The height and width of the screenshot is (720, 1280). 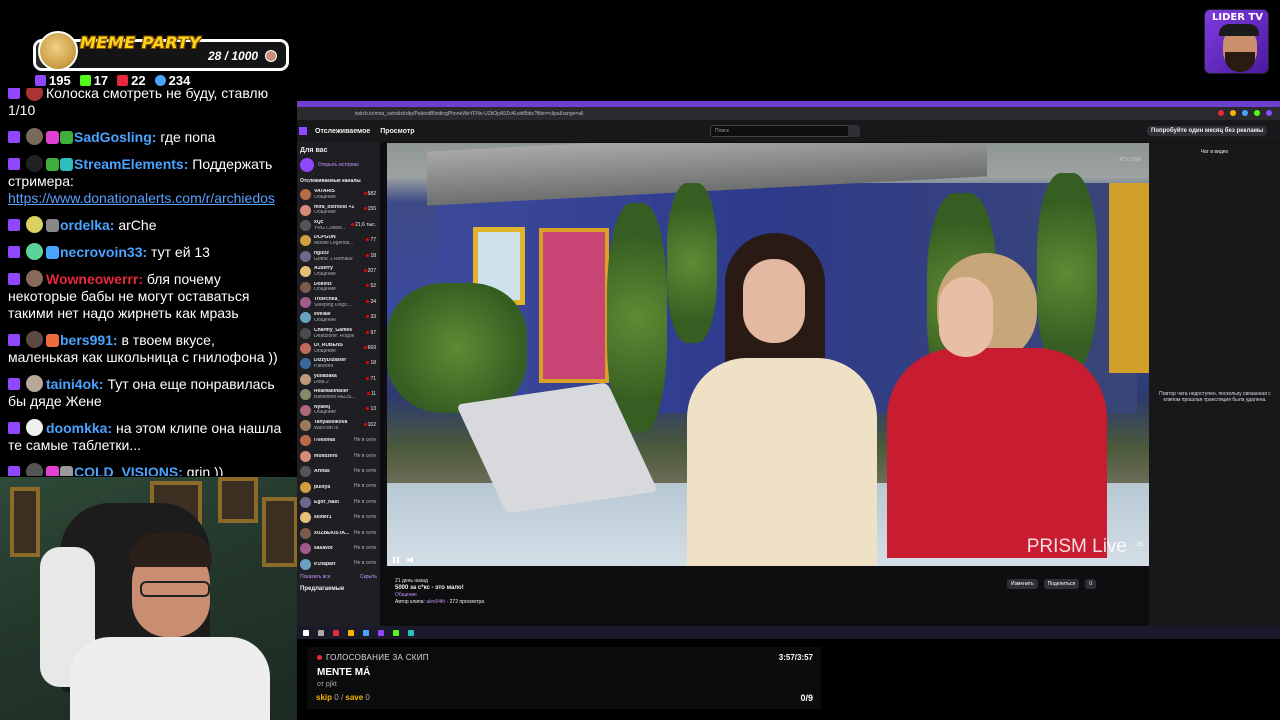 I want to click on clip-author-link: alex54th, so click(x=435, y=602).